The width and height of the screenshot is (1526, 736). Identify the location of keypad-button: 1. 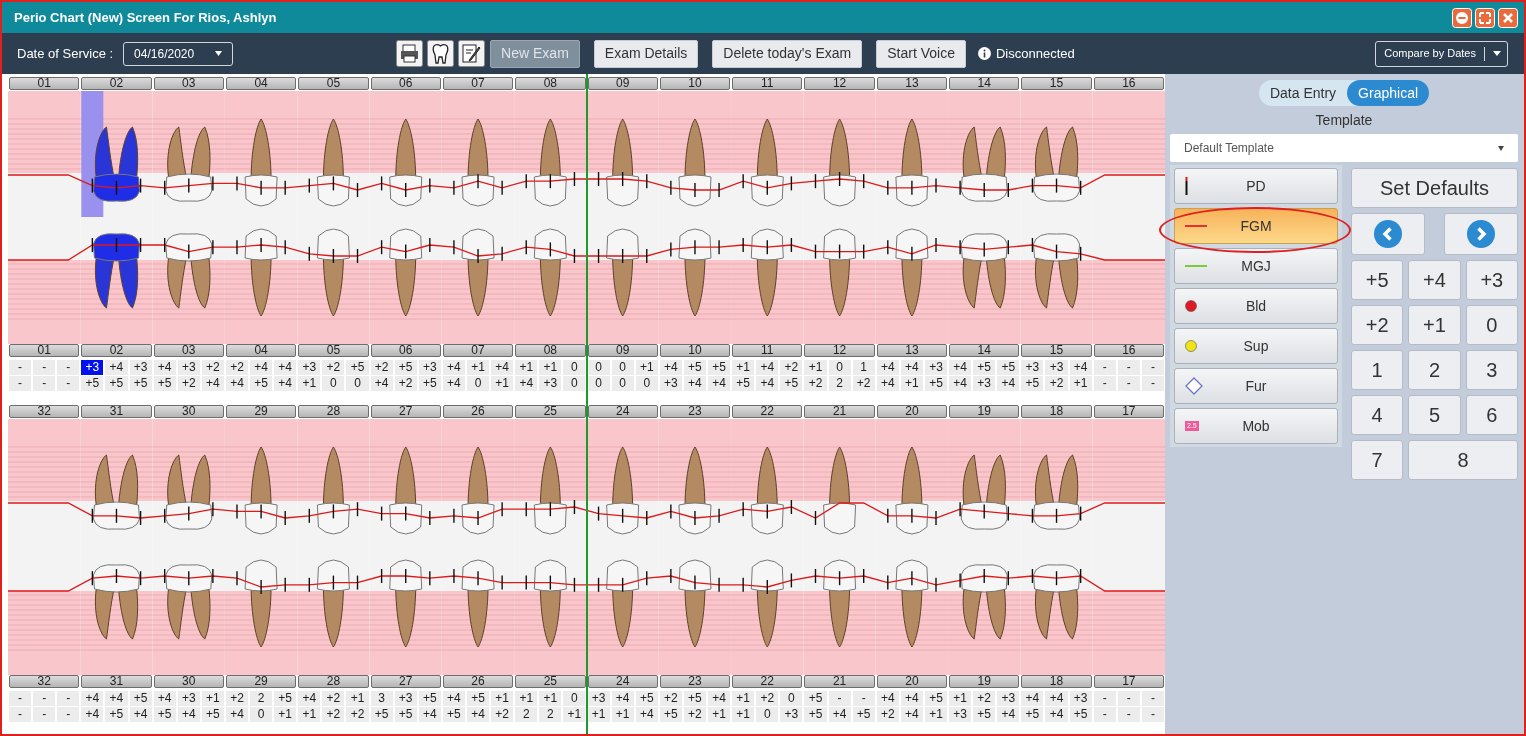
(1377, 370).